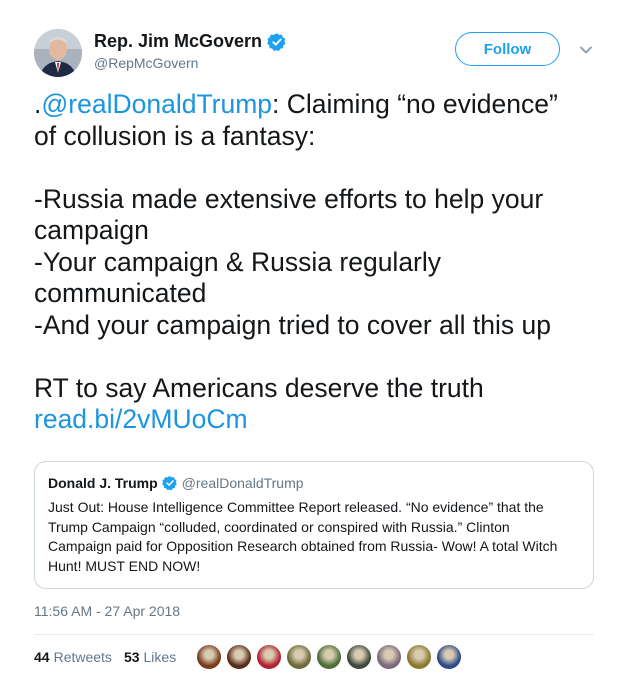  I want to click on tweet-line: -Your campaign & Russia regularly, so click(238, 261).